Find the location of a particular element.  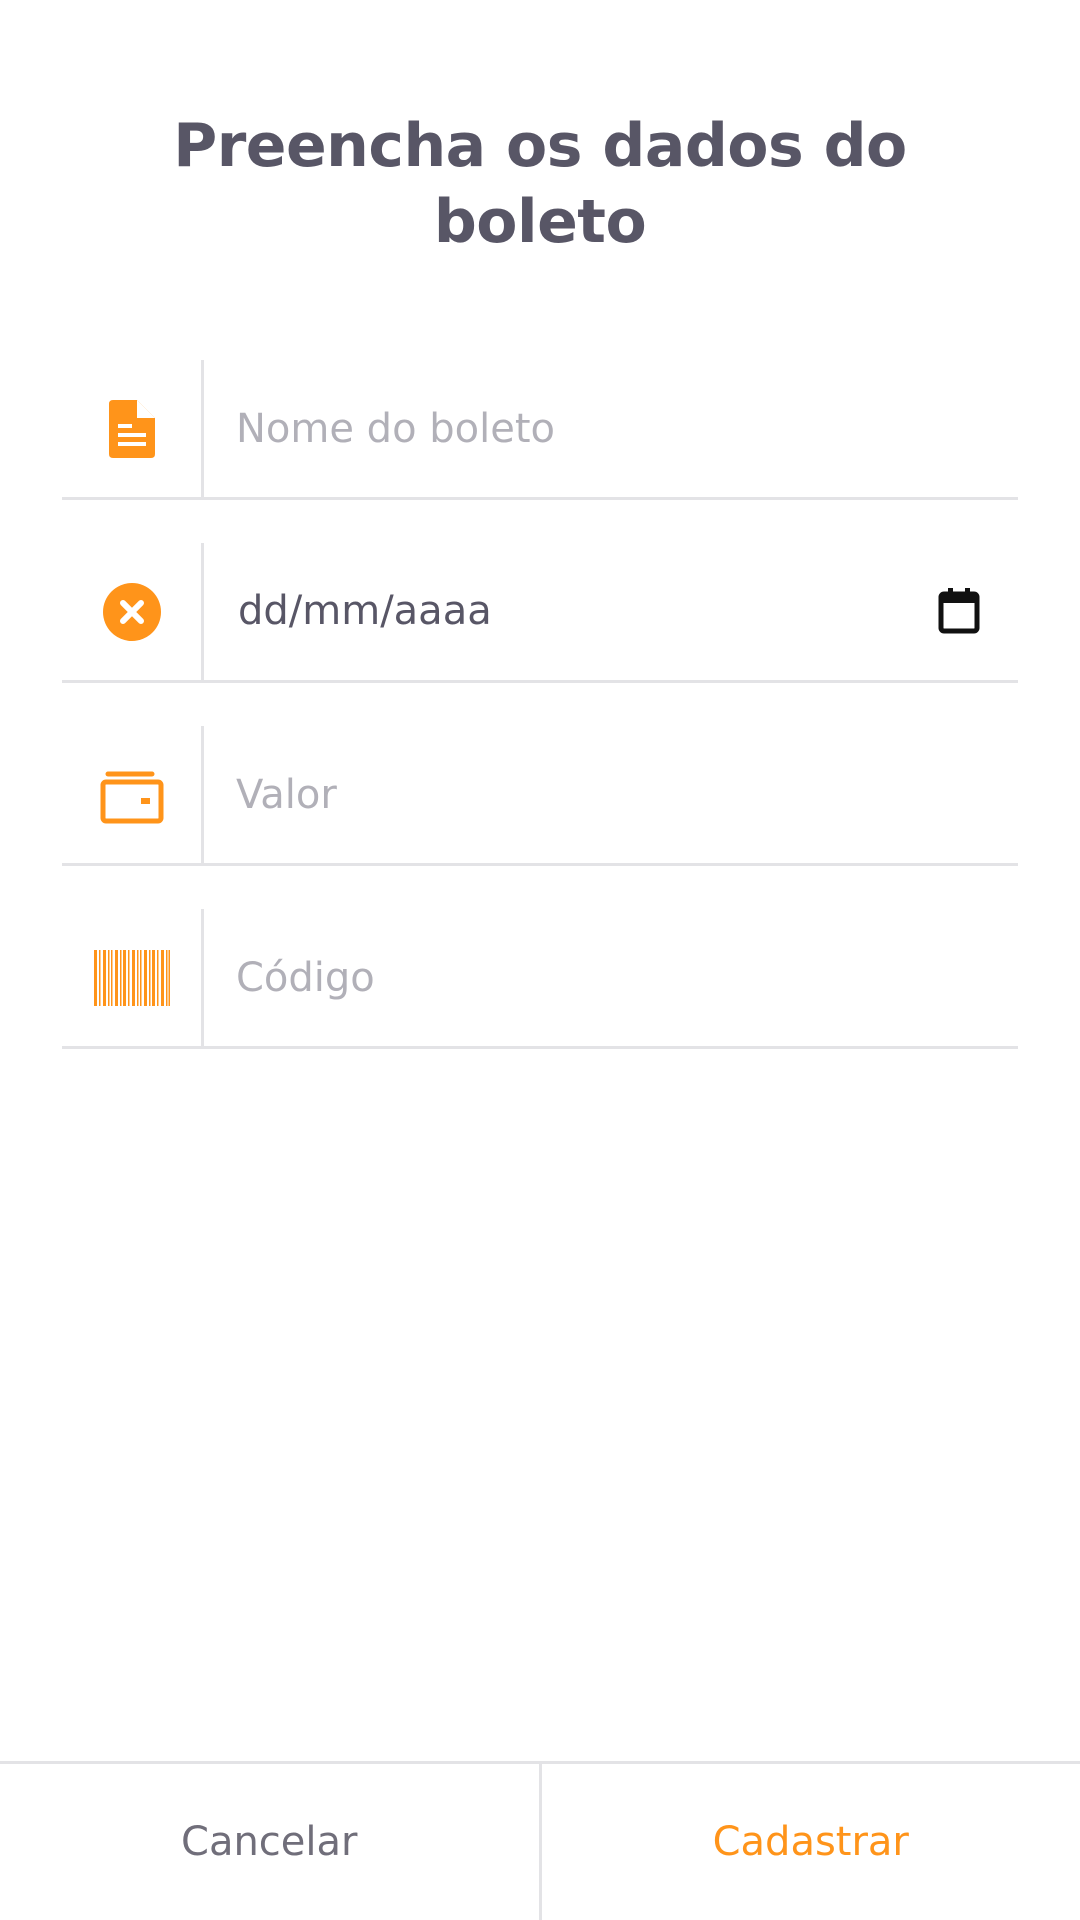

name-field-row is located at coordinates (540, 430).